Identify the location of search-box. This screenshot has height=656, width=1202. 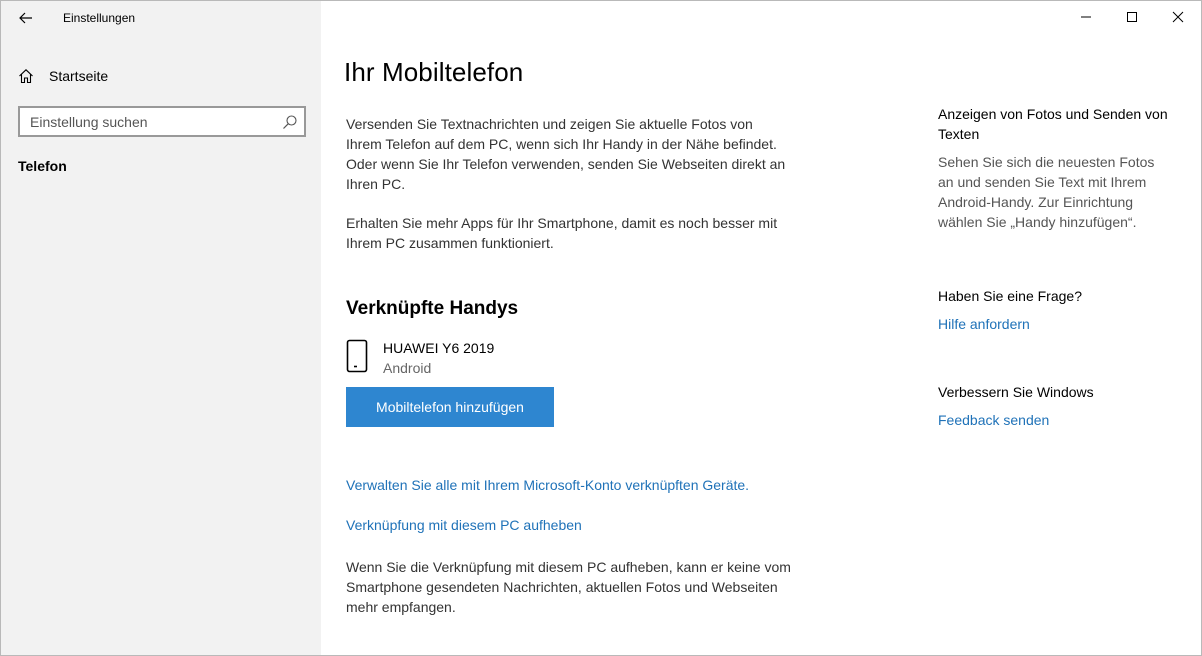
(162, 121).